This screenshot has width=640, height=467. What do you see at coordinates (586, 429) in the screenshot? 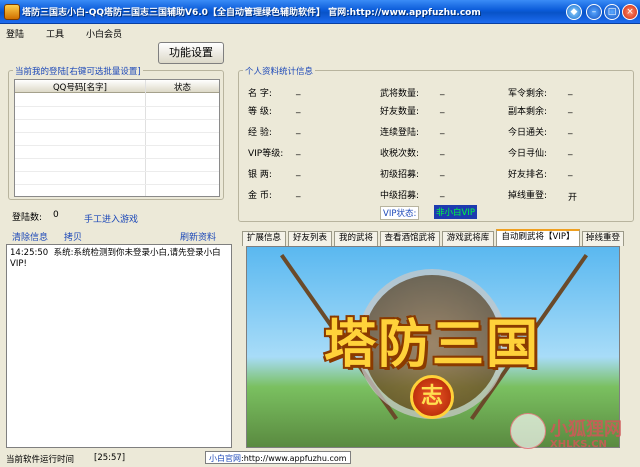
I see `watermark-title: 小狐狸网` at bounding box center [586, 429].